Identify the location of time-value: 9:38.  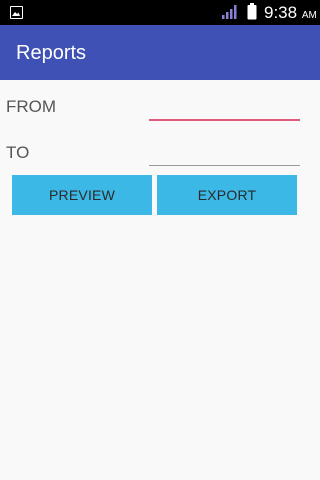
(281, 12).